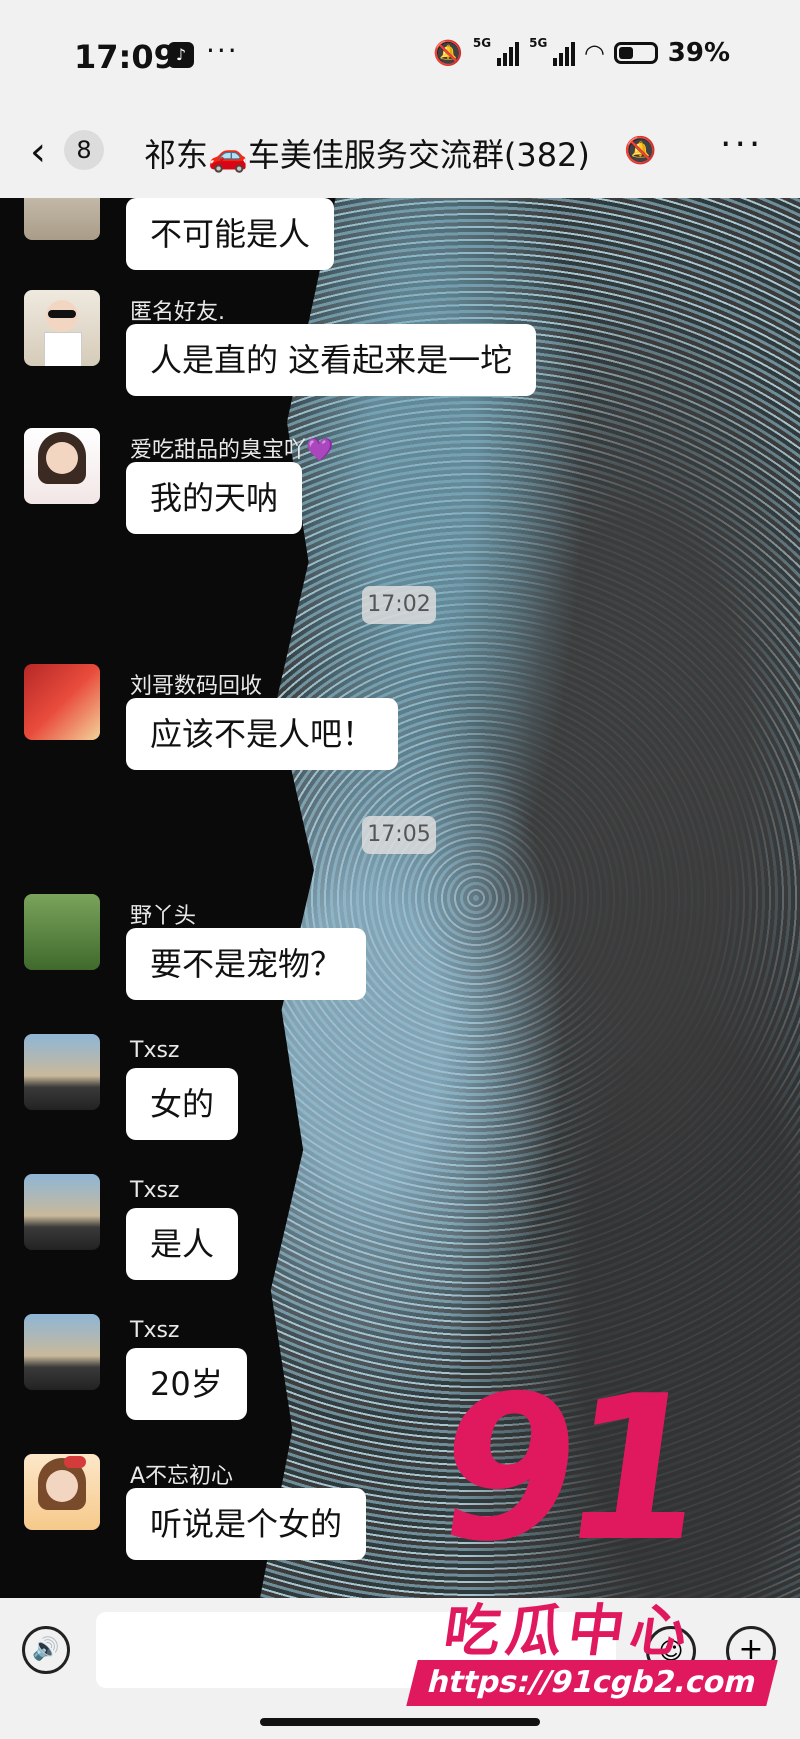 The height and width of the screenshot is (1739, 800). Describe the element at coordinates (181, 55) in the screenshot. I see `tiktok-icon: ♪` at that location.